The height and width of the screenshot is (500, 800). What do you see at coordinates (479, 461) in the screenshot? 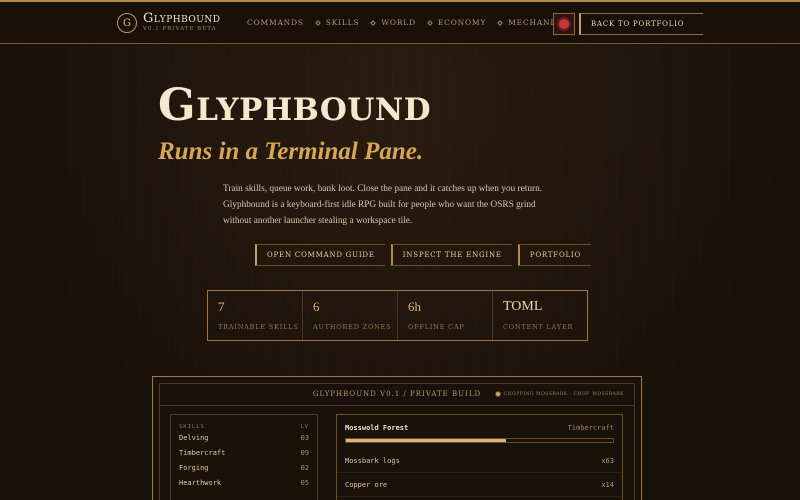
I see `loot-row: Mossbark logs x63` at bounding box center [479, 461].